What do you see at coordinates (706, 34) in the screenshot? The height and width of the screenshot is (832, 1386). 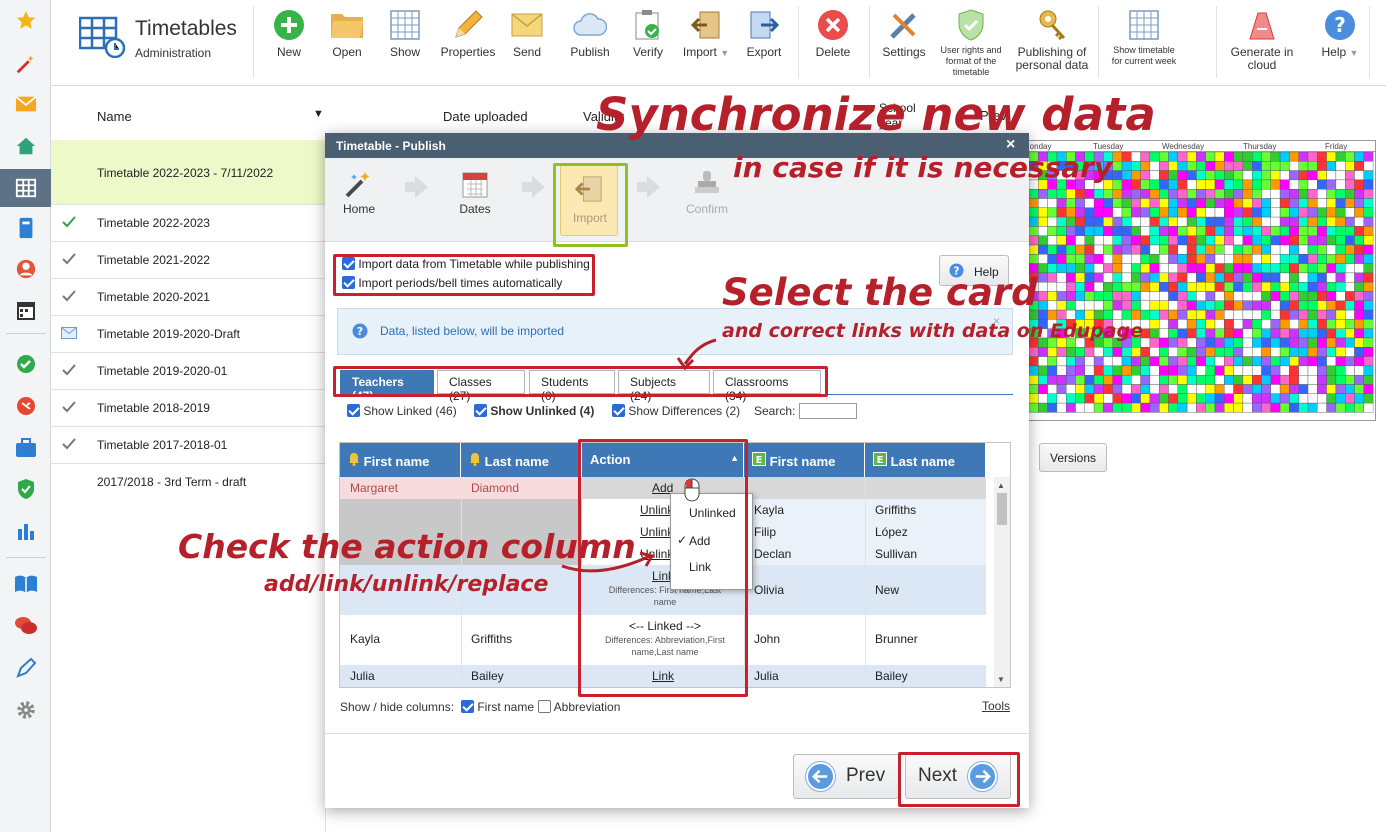 I see `import-button: Import ▼` at bounding box center [706, 34].